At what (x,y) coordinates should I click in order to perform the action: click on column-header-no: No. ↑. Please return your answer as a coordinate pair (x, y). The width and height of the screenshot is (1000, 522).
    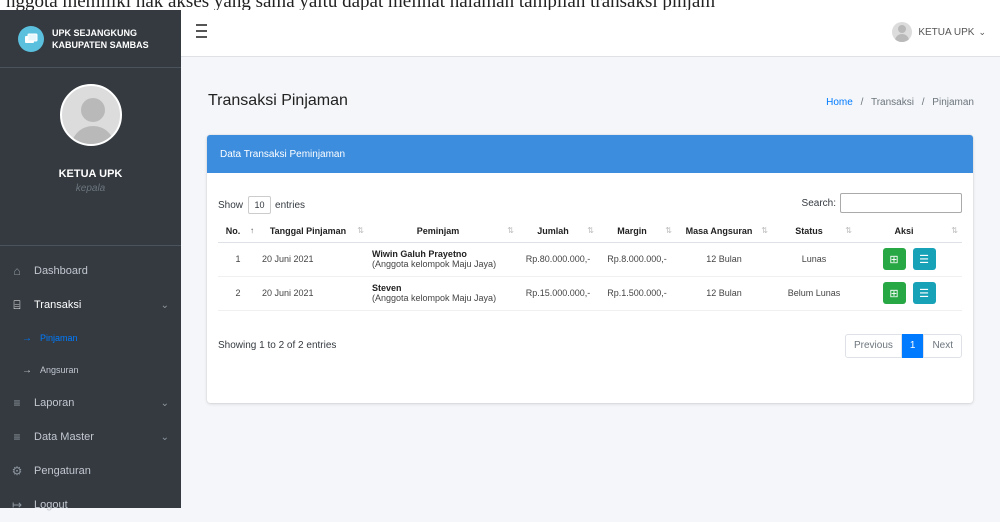
    Looking at the image, I should click on (238, 232).